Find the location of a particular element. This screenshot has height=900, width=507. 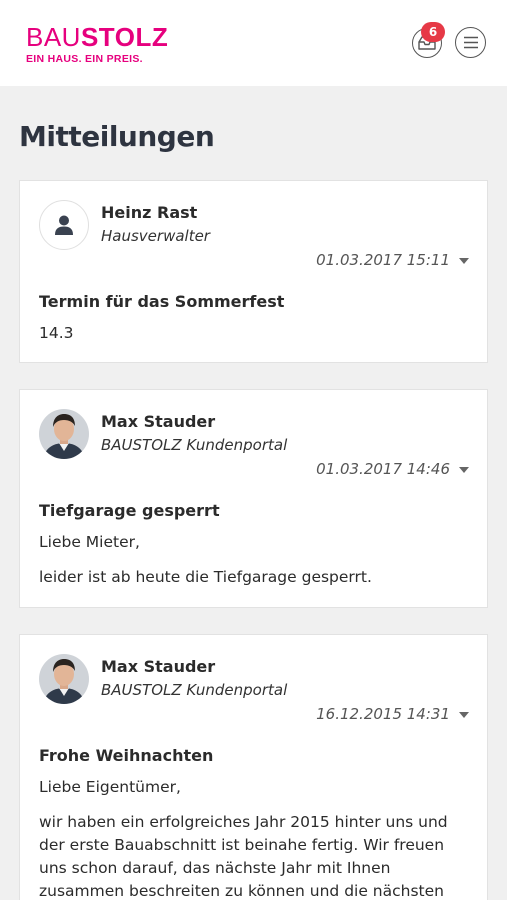

top-bar: BAUSTOLZ EIN HAUS. EIN PREIS. 6 is located at coordinates (253, 43).